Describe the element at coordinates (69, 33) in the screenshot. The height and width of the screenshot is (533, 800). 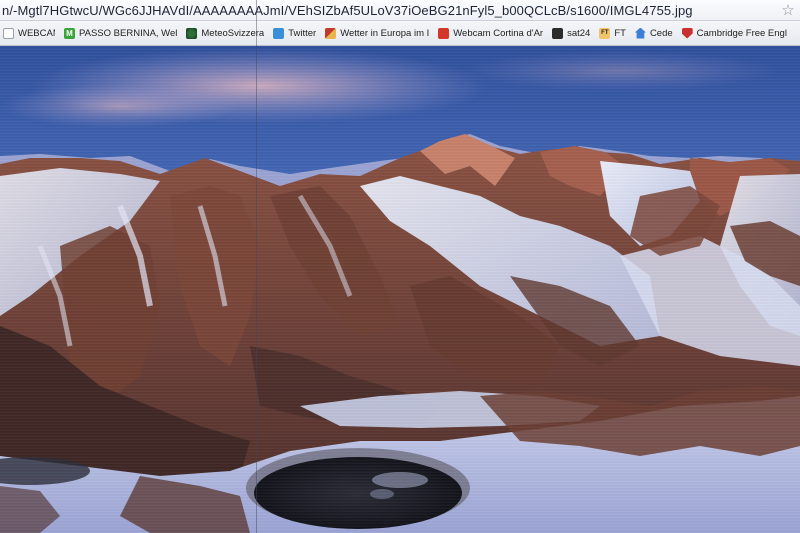
I see `green-m-icon: M` at that location.